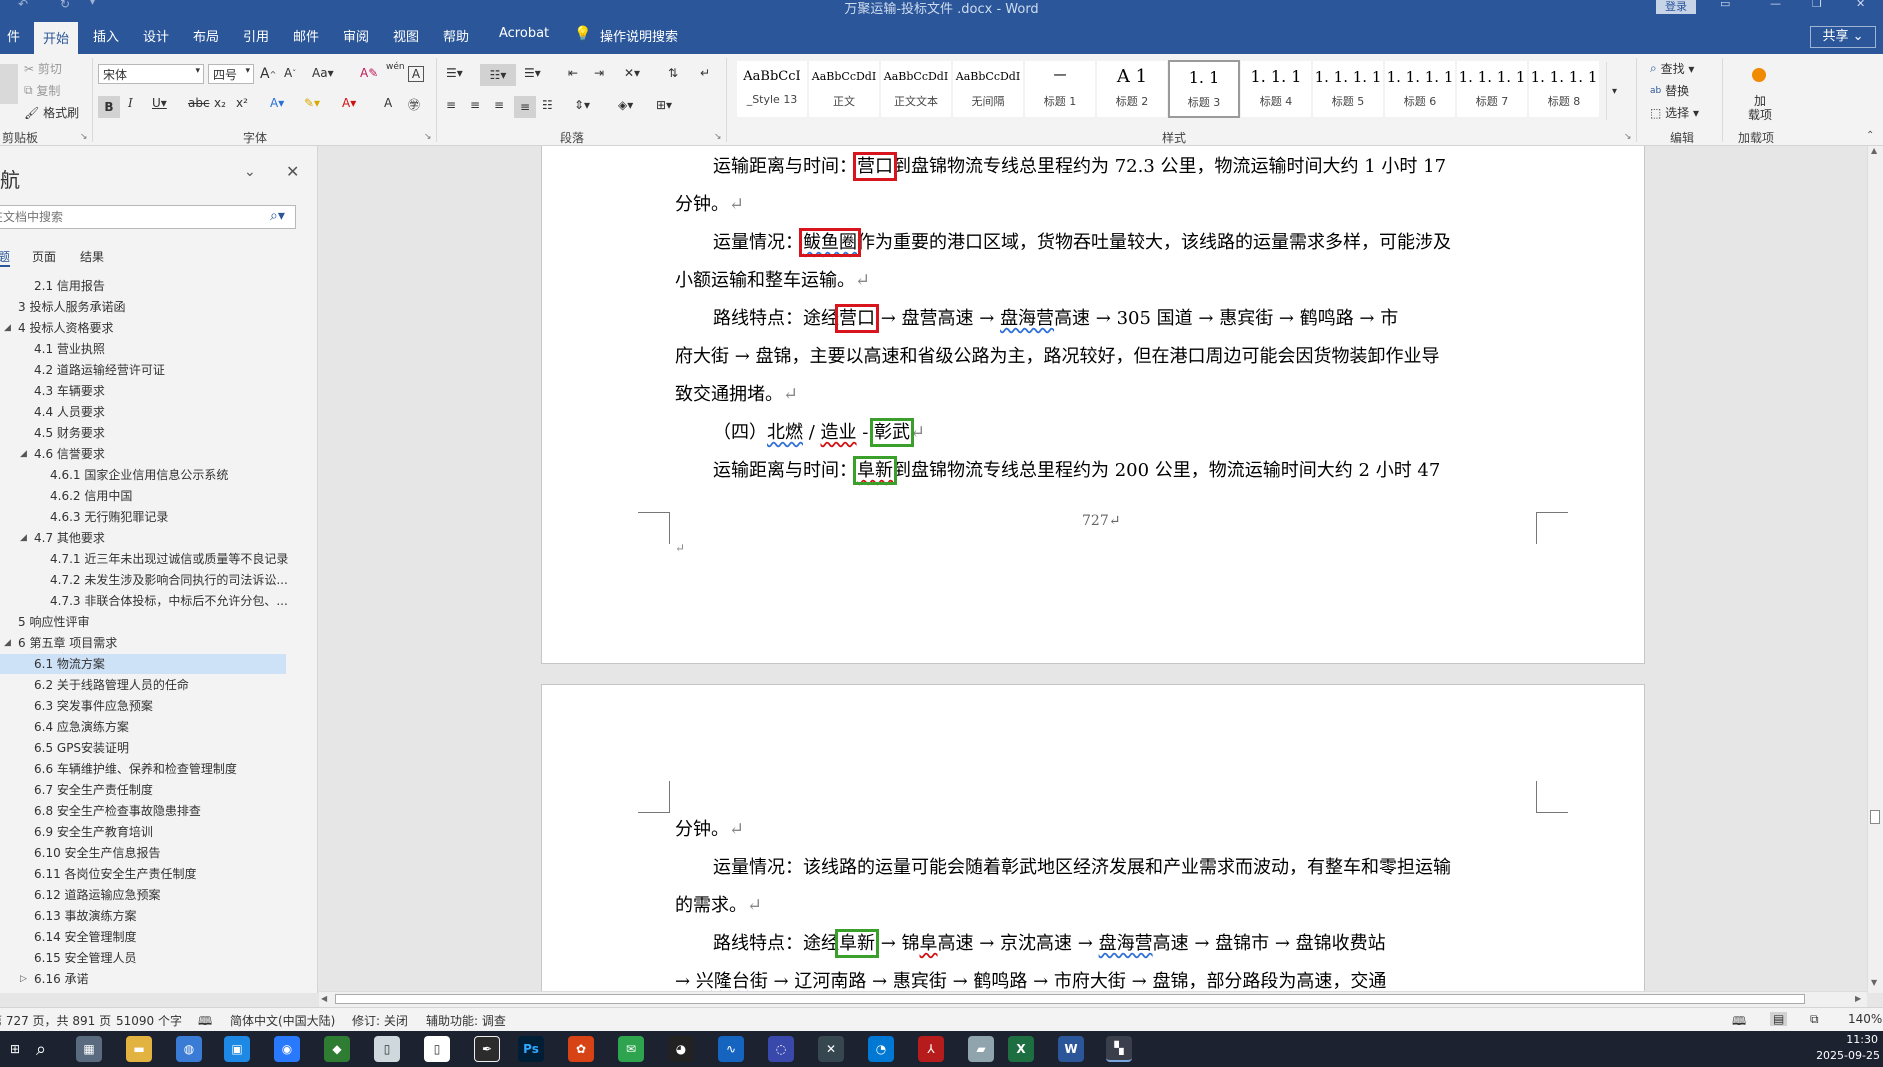 The width and height of the screenshot is (1883, 1067). What do you see at coordinates (531, 1049) in the screenshot?
I see `photoshop-icon: Ps` at bounding box center [531, 1049].